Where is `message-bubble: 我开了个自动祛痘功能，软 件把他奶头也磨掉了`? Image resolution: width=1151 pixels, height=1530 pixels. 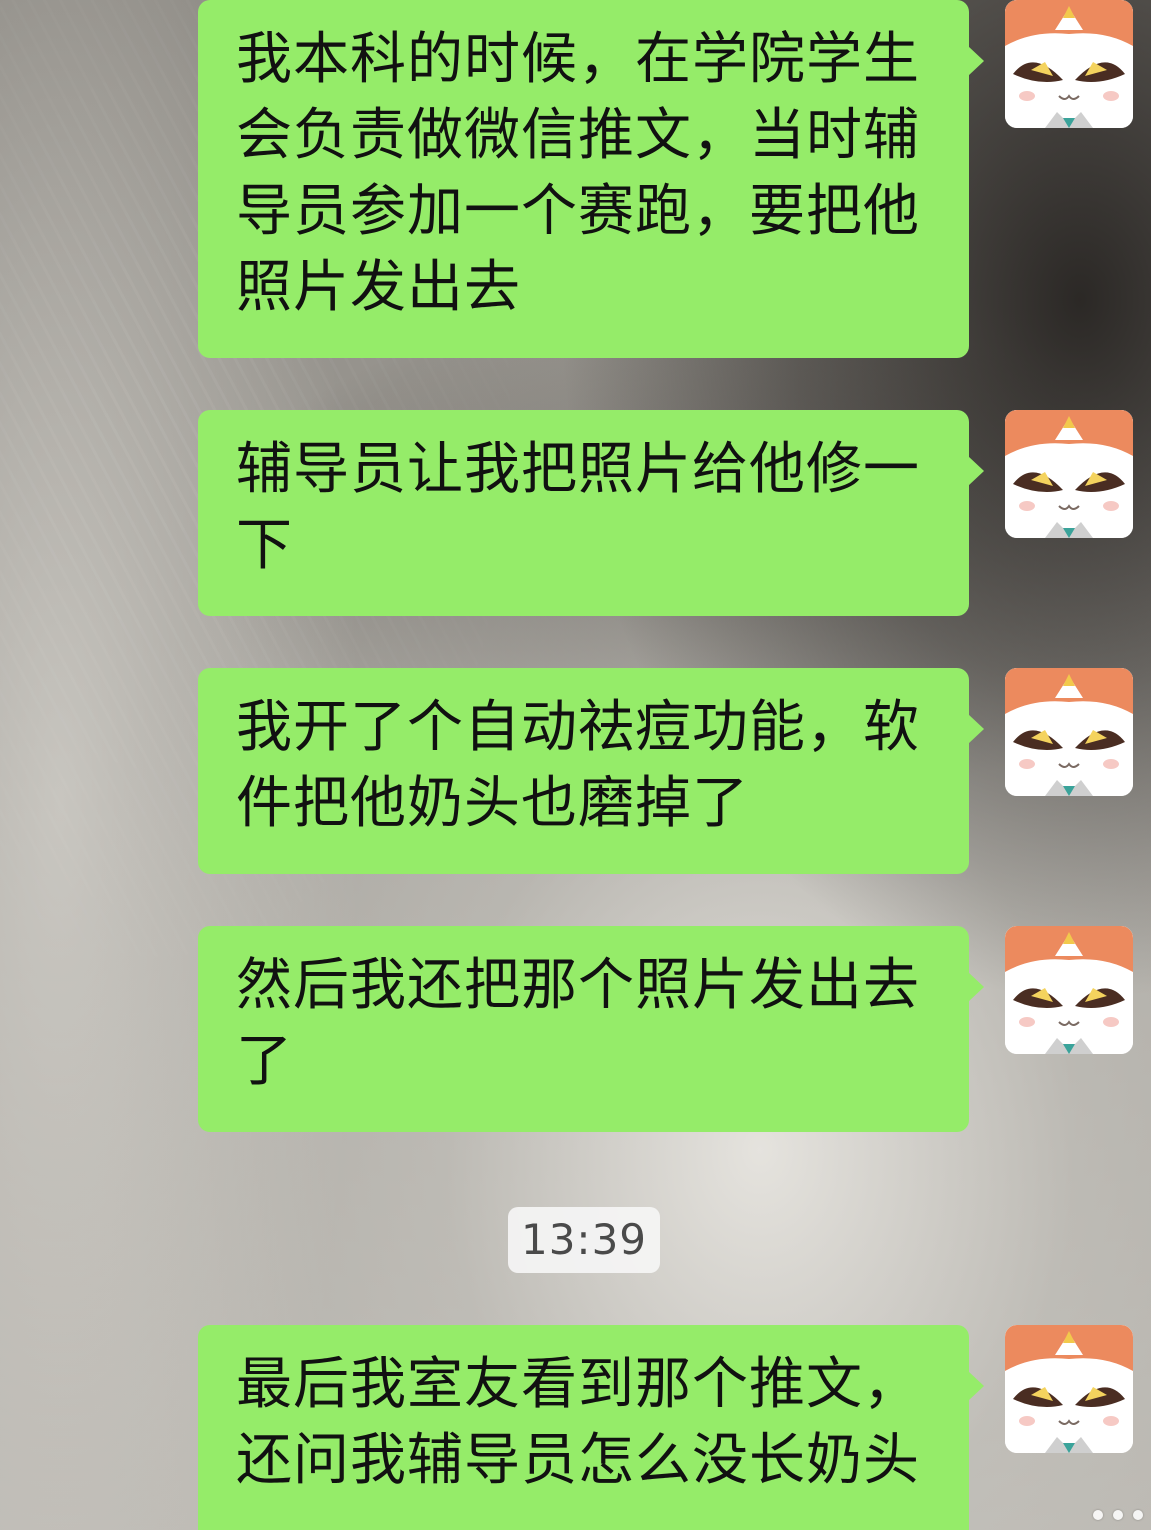
message-bubble: 我开了个自动祛痘功能，软 件把他奶头也磨掉了 is located at coordinates (591, 771).